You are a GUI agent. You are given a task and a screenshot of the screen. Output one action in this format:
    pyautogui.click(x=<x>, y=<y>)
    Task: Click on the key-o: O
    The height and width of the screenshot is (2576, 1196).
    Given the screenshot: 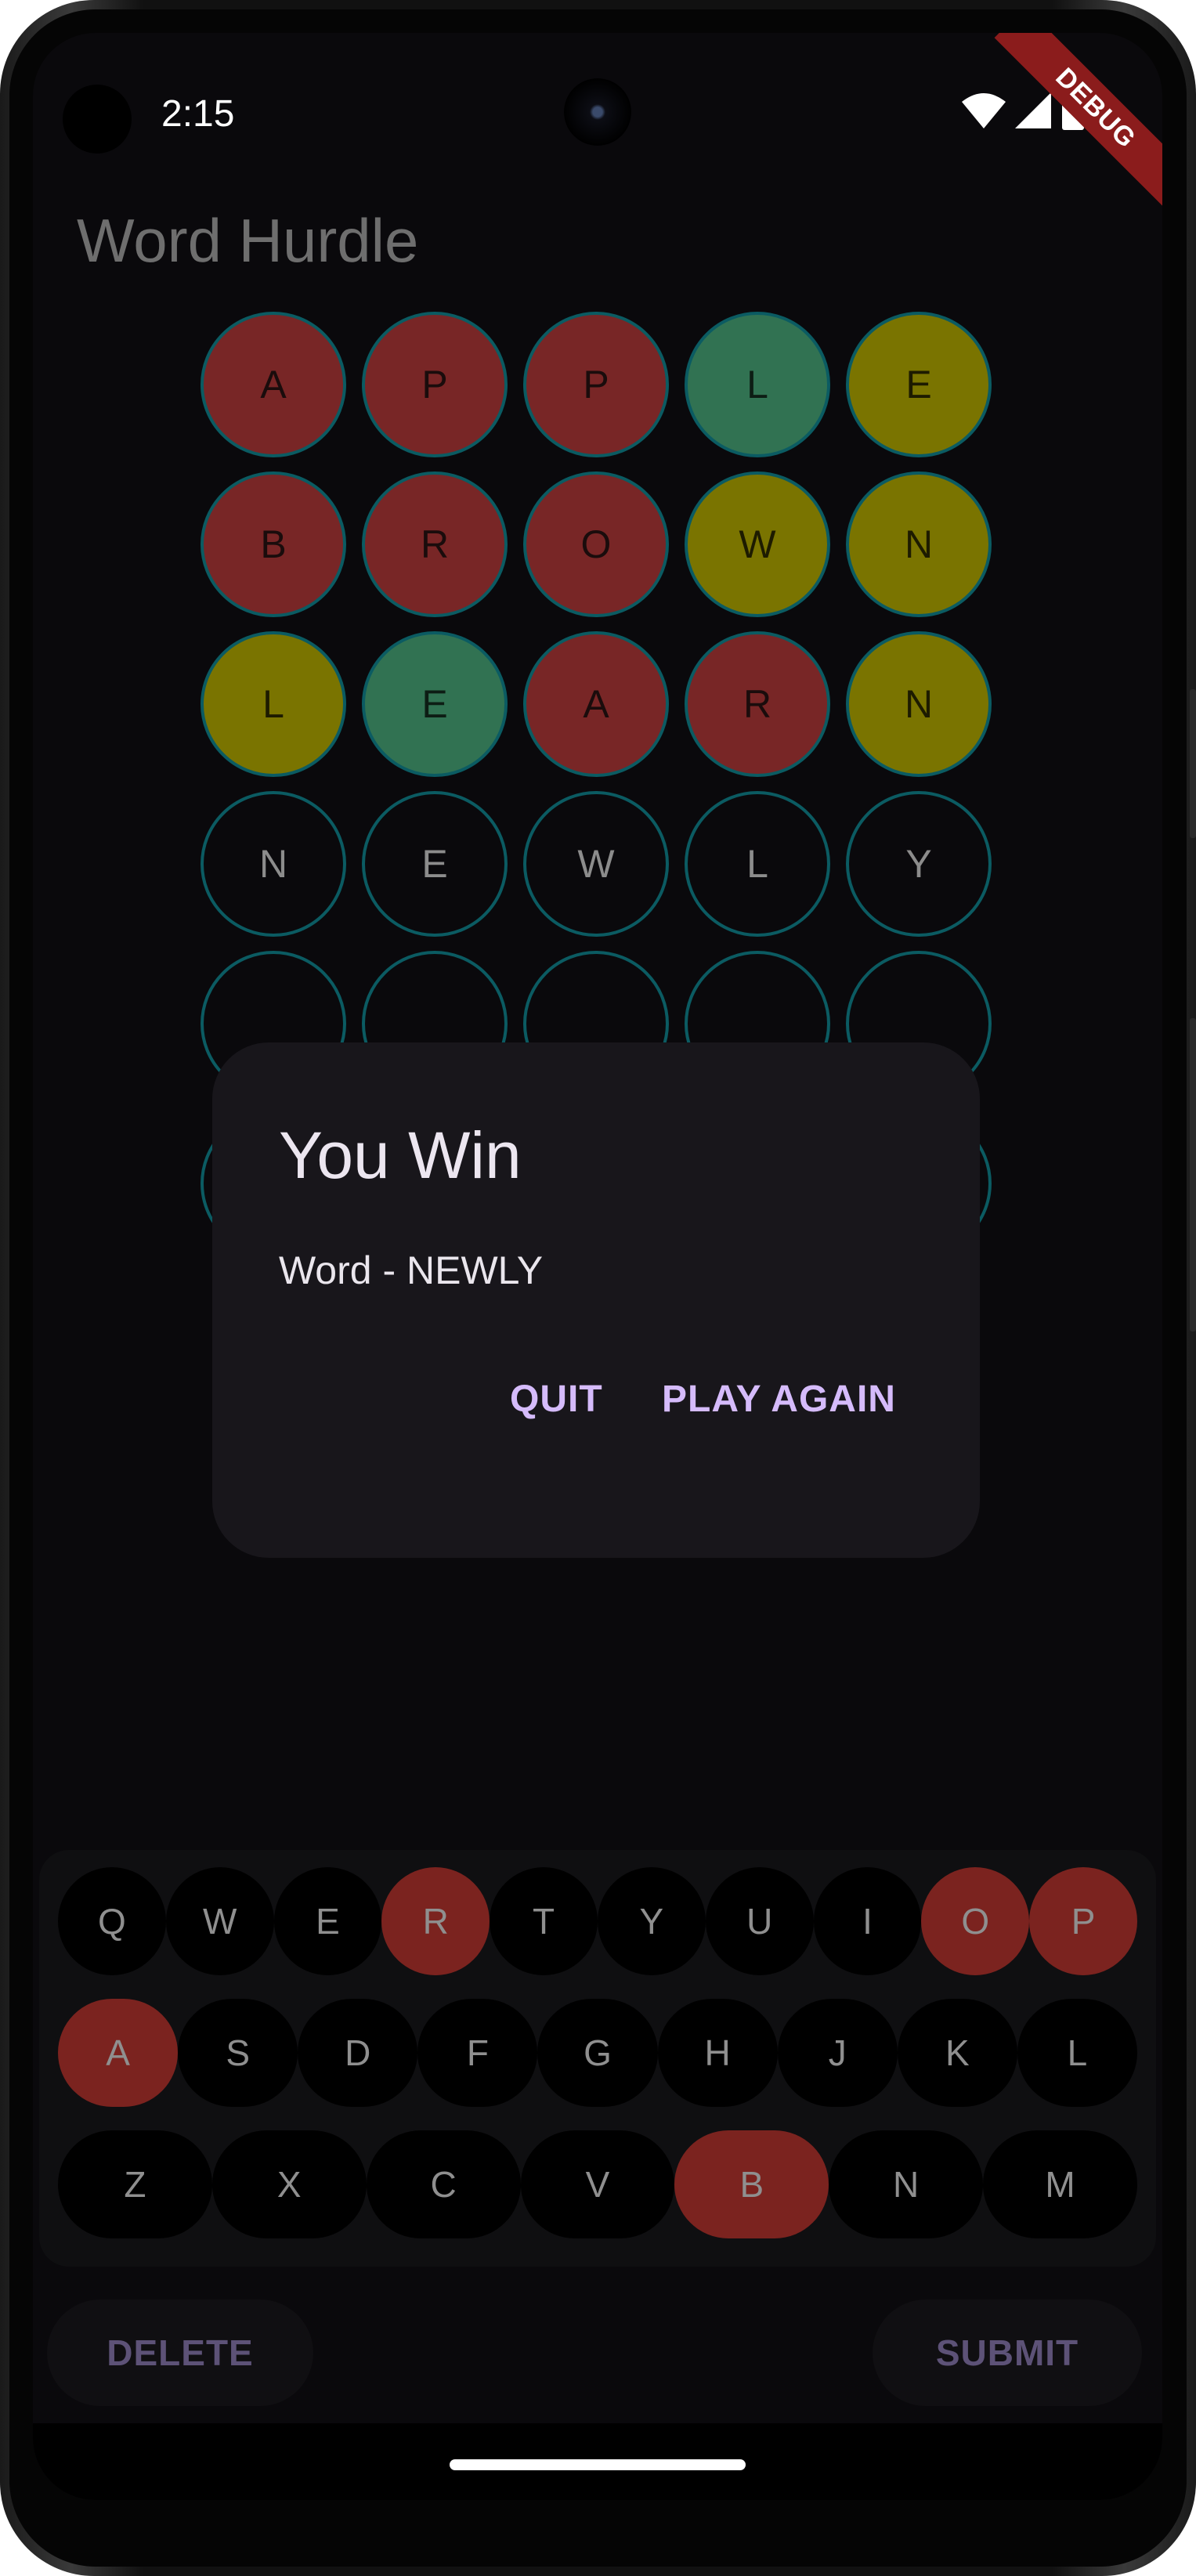 What is the action you would take?
    pyautogui.click(x=975, y=1921)
    